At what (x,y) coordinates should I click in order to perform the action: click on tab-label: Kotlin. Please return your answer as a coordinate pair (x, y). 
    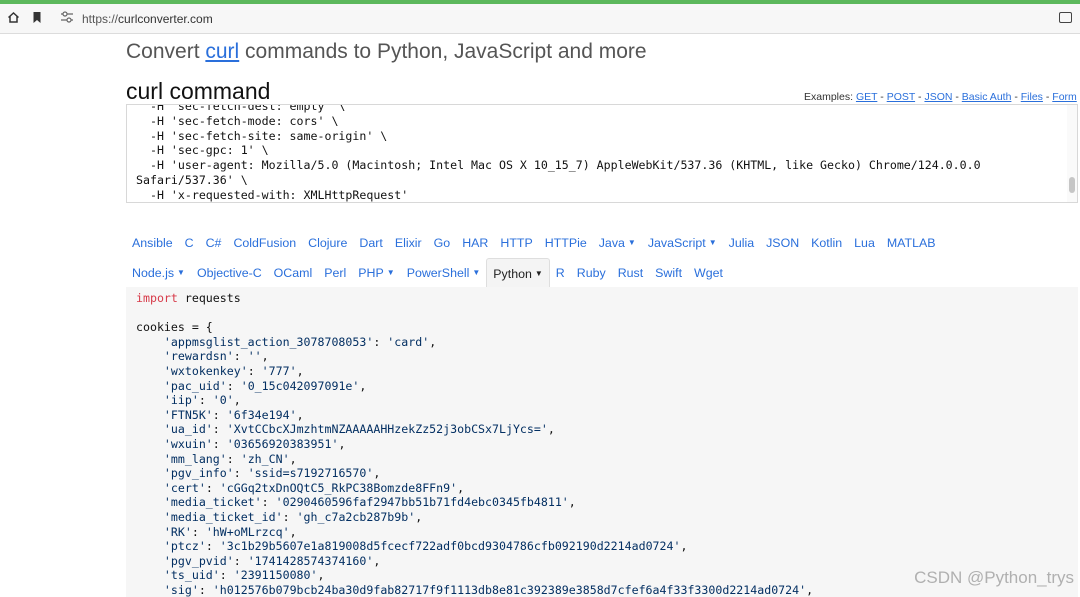
    Looking at the image, I should click on (827, 243).